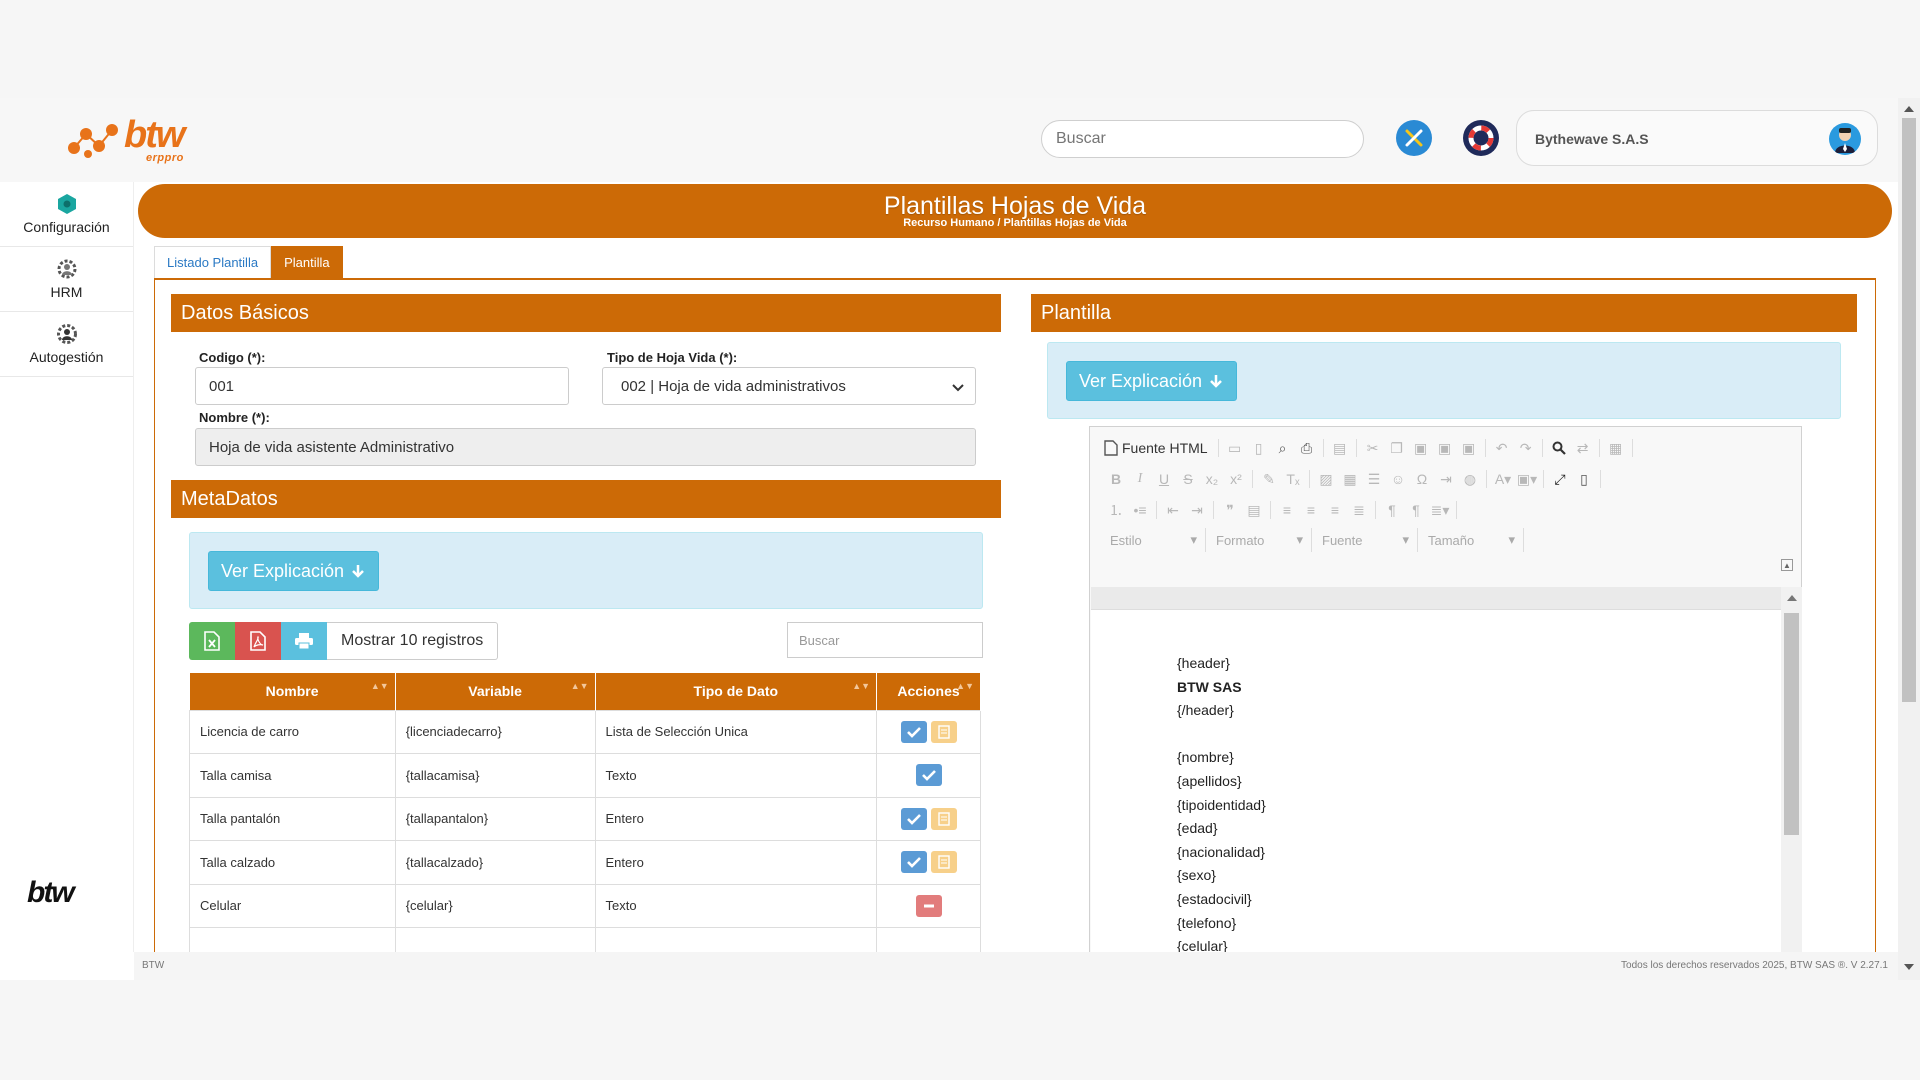 The image size is (1920, 1080). What do you see at coordinates (1335, 510) in the screenshot?
I see `align-right-icon: ≡` at bounding box center [1335, 510].